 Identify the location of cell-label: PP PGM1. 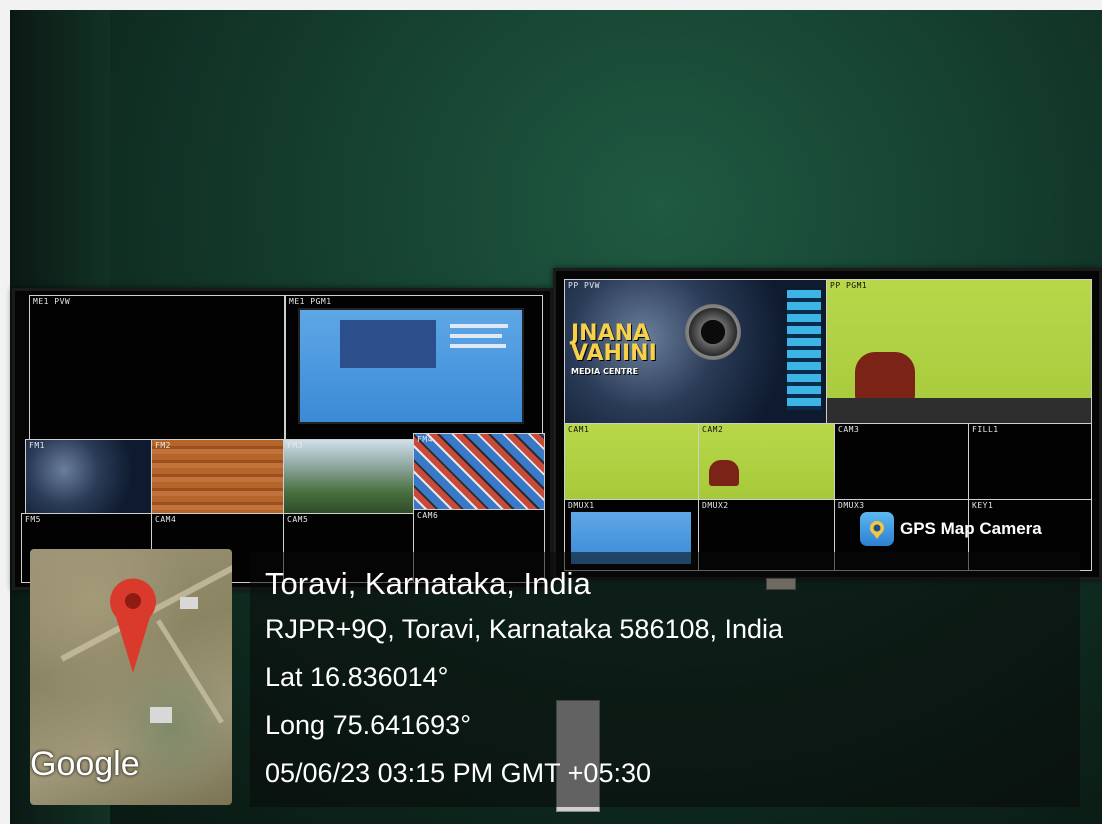
(849, 285).